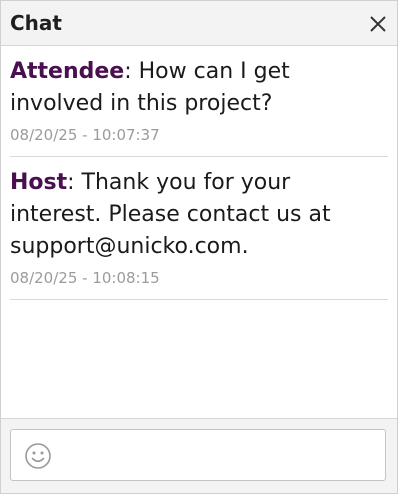  Describe the element at coordinates (85, 278) in the screenshot. I see `message-timestamp: 08/20/25 - 10:08:15` at that location.